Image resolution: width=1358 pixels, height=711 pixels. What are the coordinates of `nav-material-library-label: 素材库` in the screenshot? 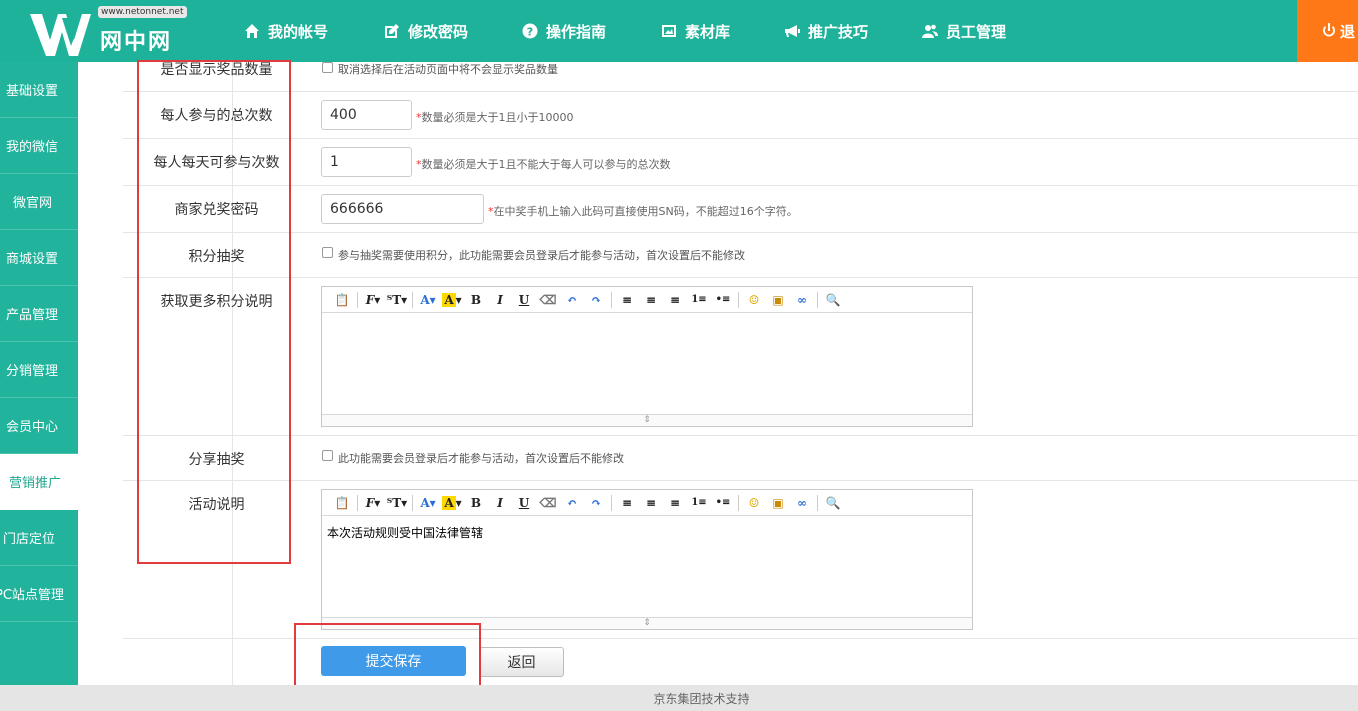 It's located at (708, 31).